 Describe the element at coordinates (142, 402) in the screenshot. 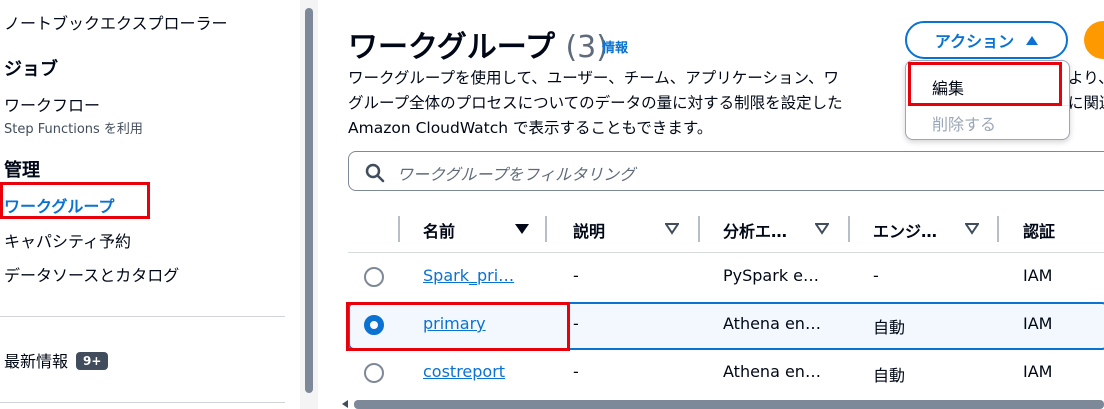

I see `sidebar-divider-bottom` at that location.